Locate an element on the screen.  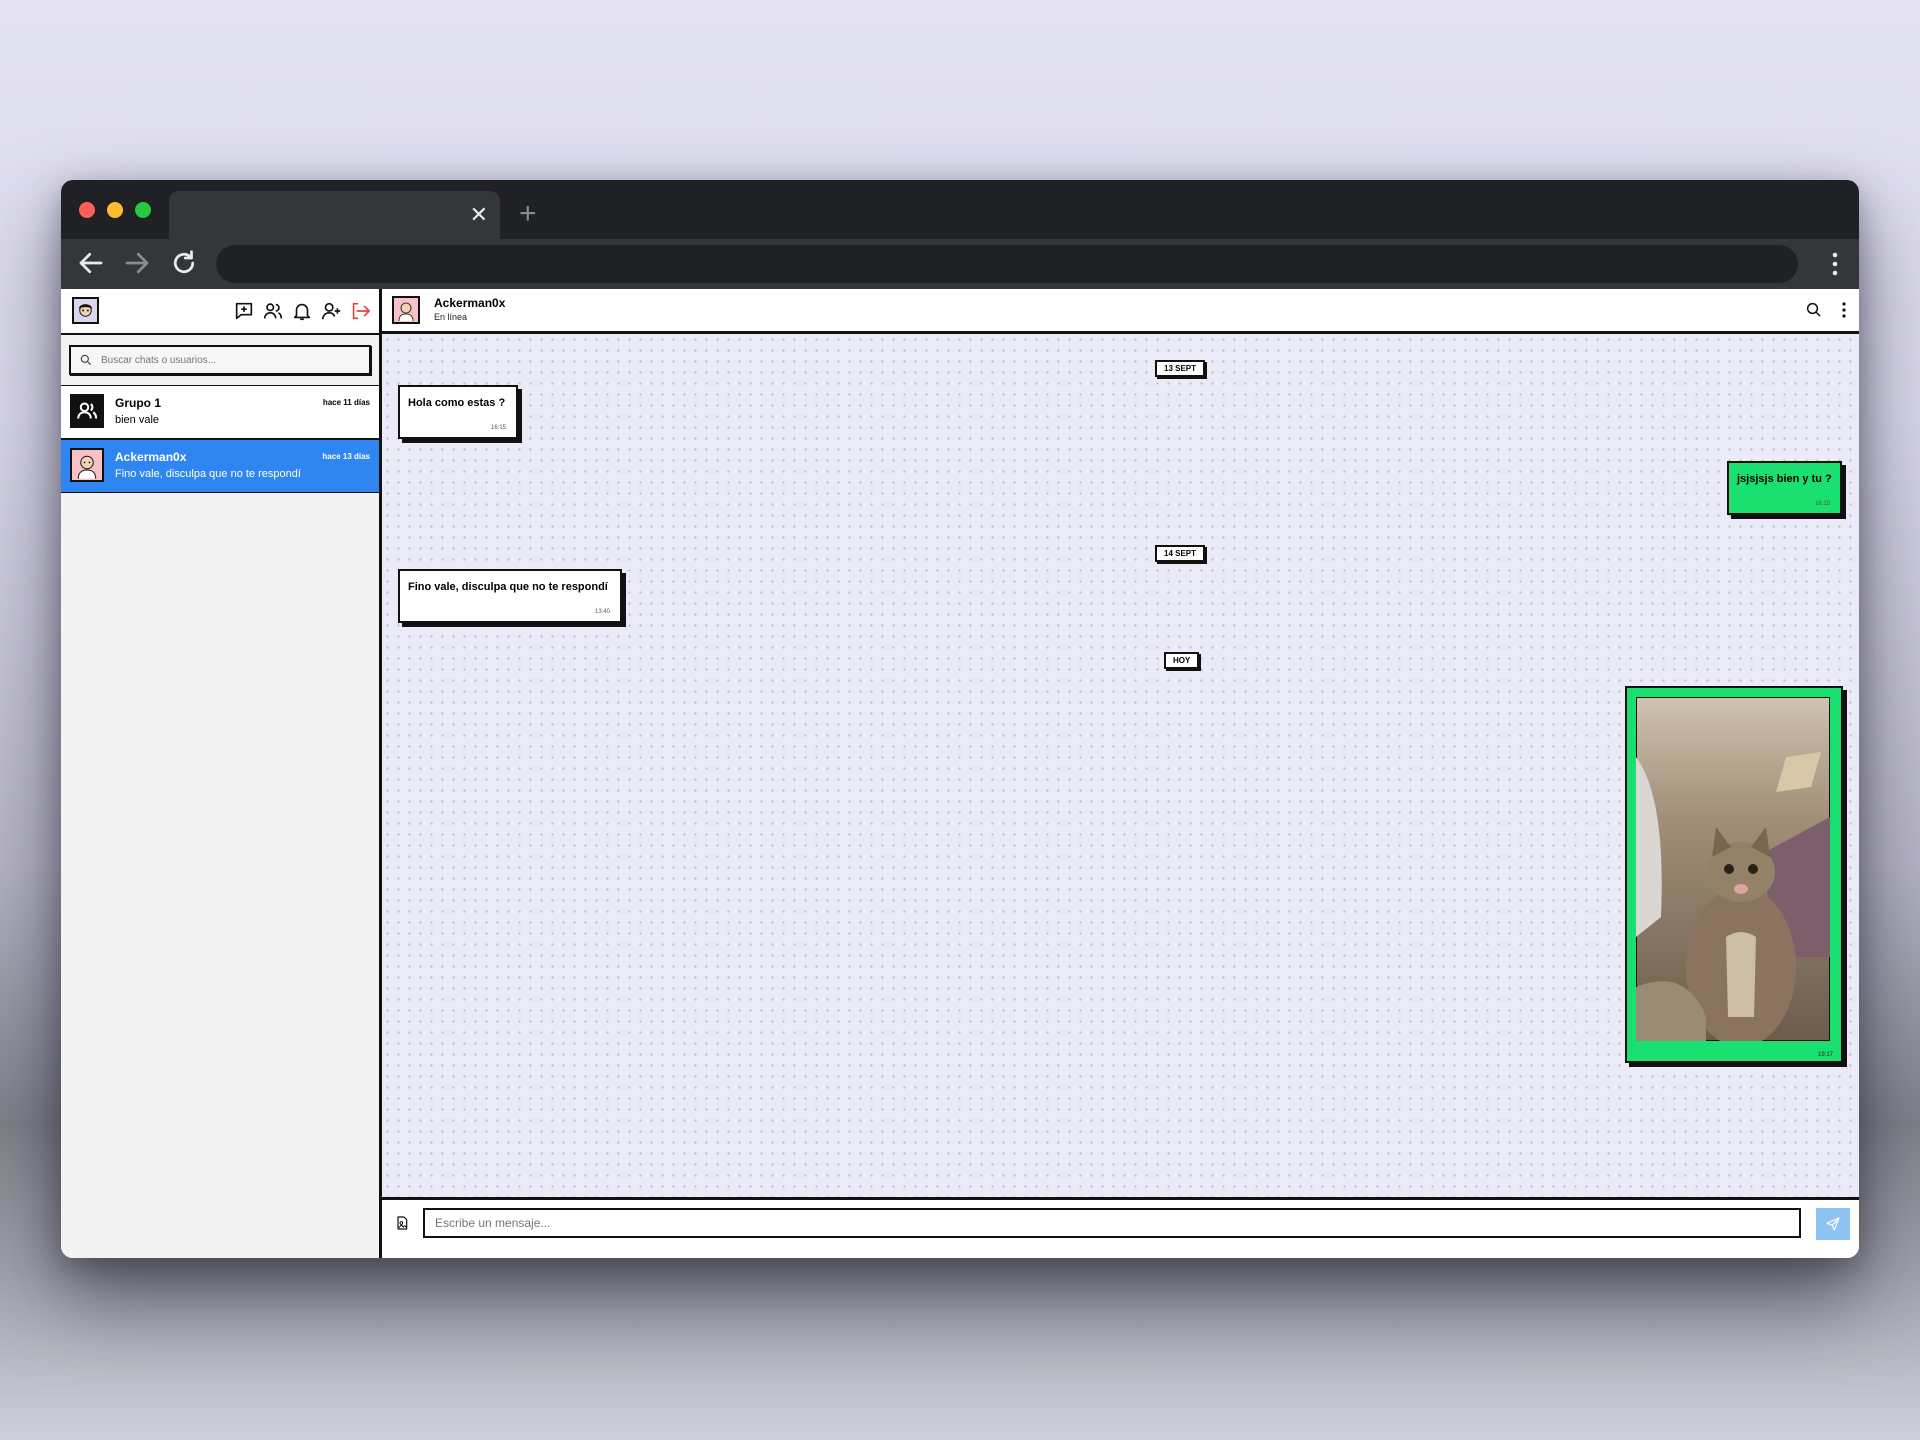
logout-icon is located at coordinates (360, 311).